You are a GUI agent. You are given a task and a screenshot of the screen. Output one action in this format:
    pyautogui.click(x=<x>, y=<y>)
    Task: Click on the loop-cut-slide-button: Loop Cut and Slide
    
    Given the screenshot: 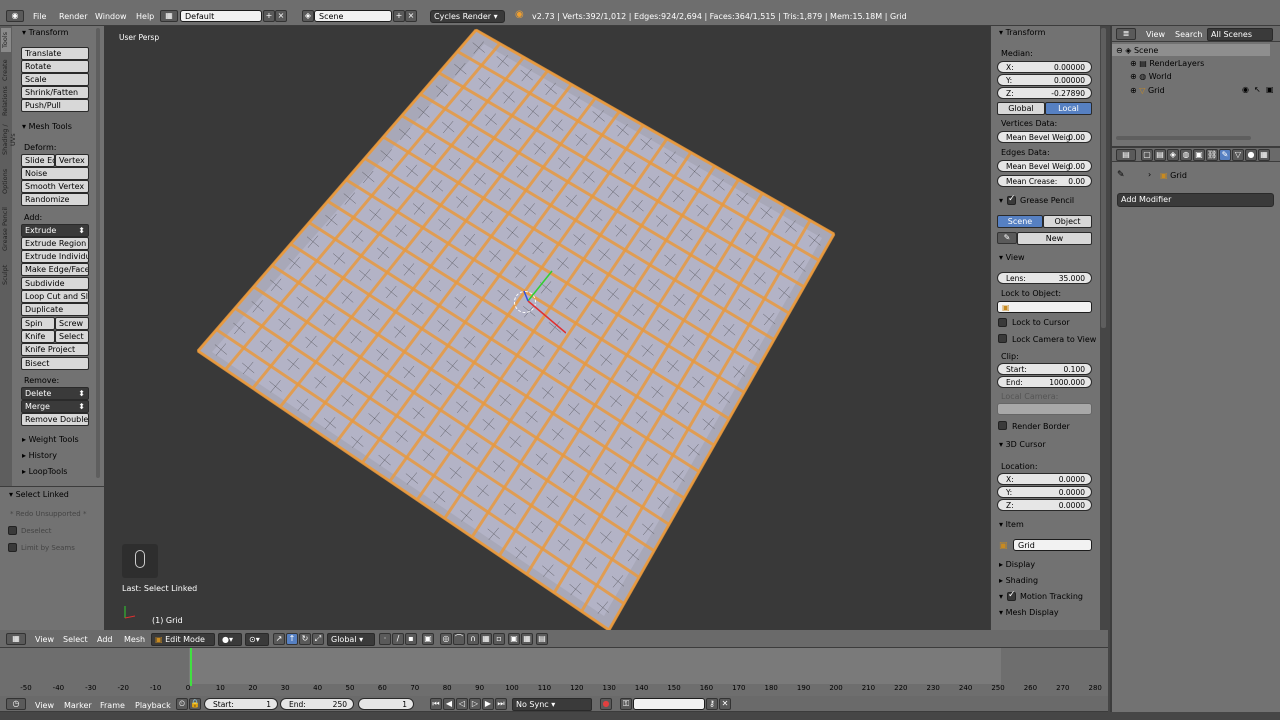 What is the action you would take?
    pyautogui.click(x=55, y=296)
    